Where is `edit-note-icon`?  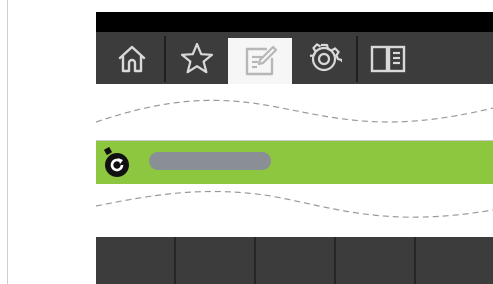 edit-note-icon is located at coordinates (261, 60).